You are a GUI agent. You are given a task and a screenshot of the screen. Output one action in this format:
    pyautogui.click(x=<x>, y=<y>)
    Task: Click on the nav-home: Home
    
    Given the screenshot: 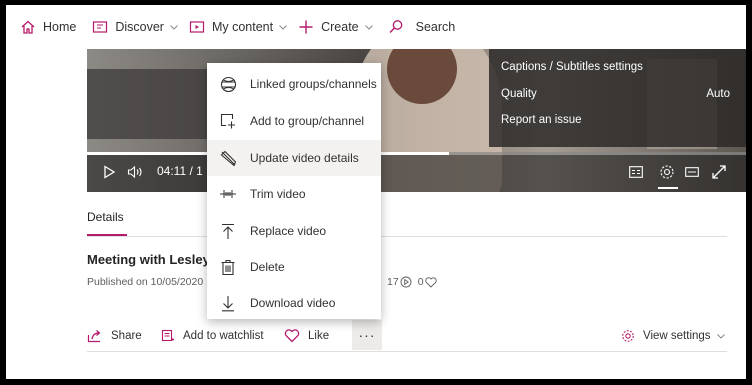 What is the action you would take?
    pyautogui.click(x=48, y=27)
    